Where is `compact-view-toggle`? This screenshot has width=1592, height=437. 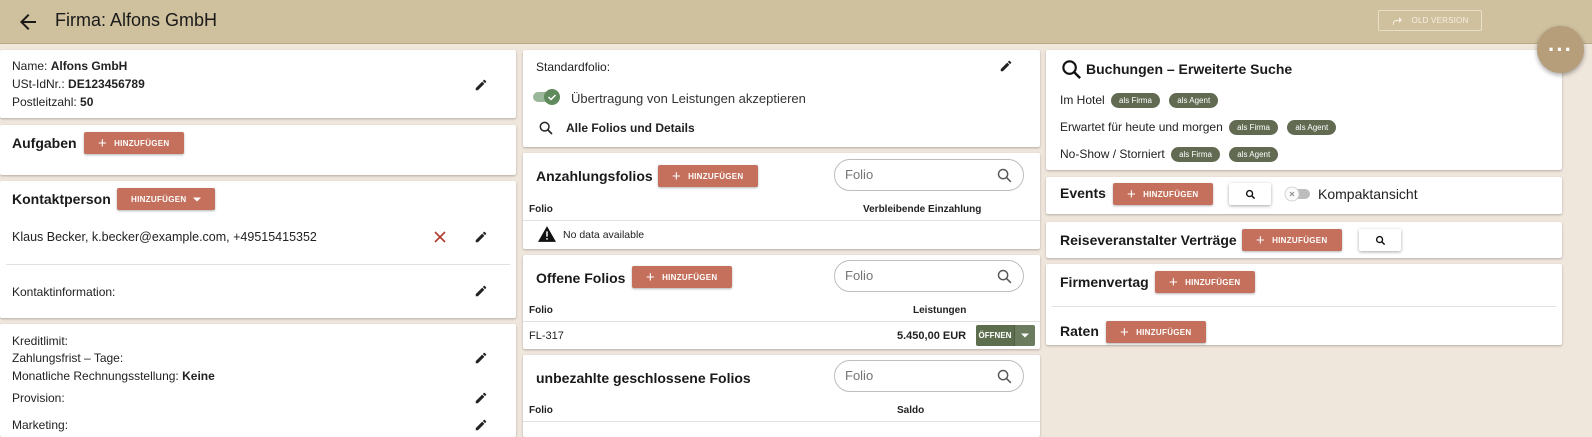 compact-view-toggle is located at coordinates (1298, 194).